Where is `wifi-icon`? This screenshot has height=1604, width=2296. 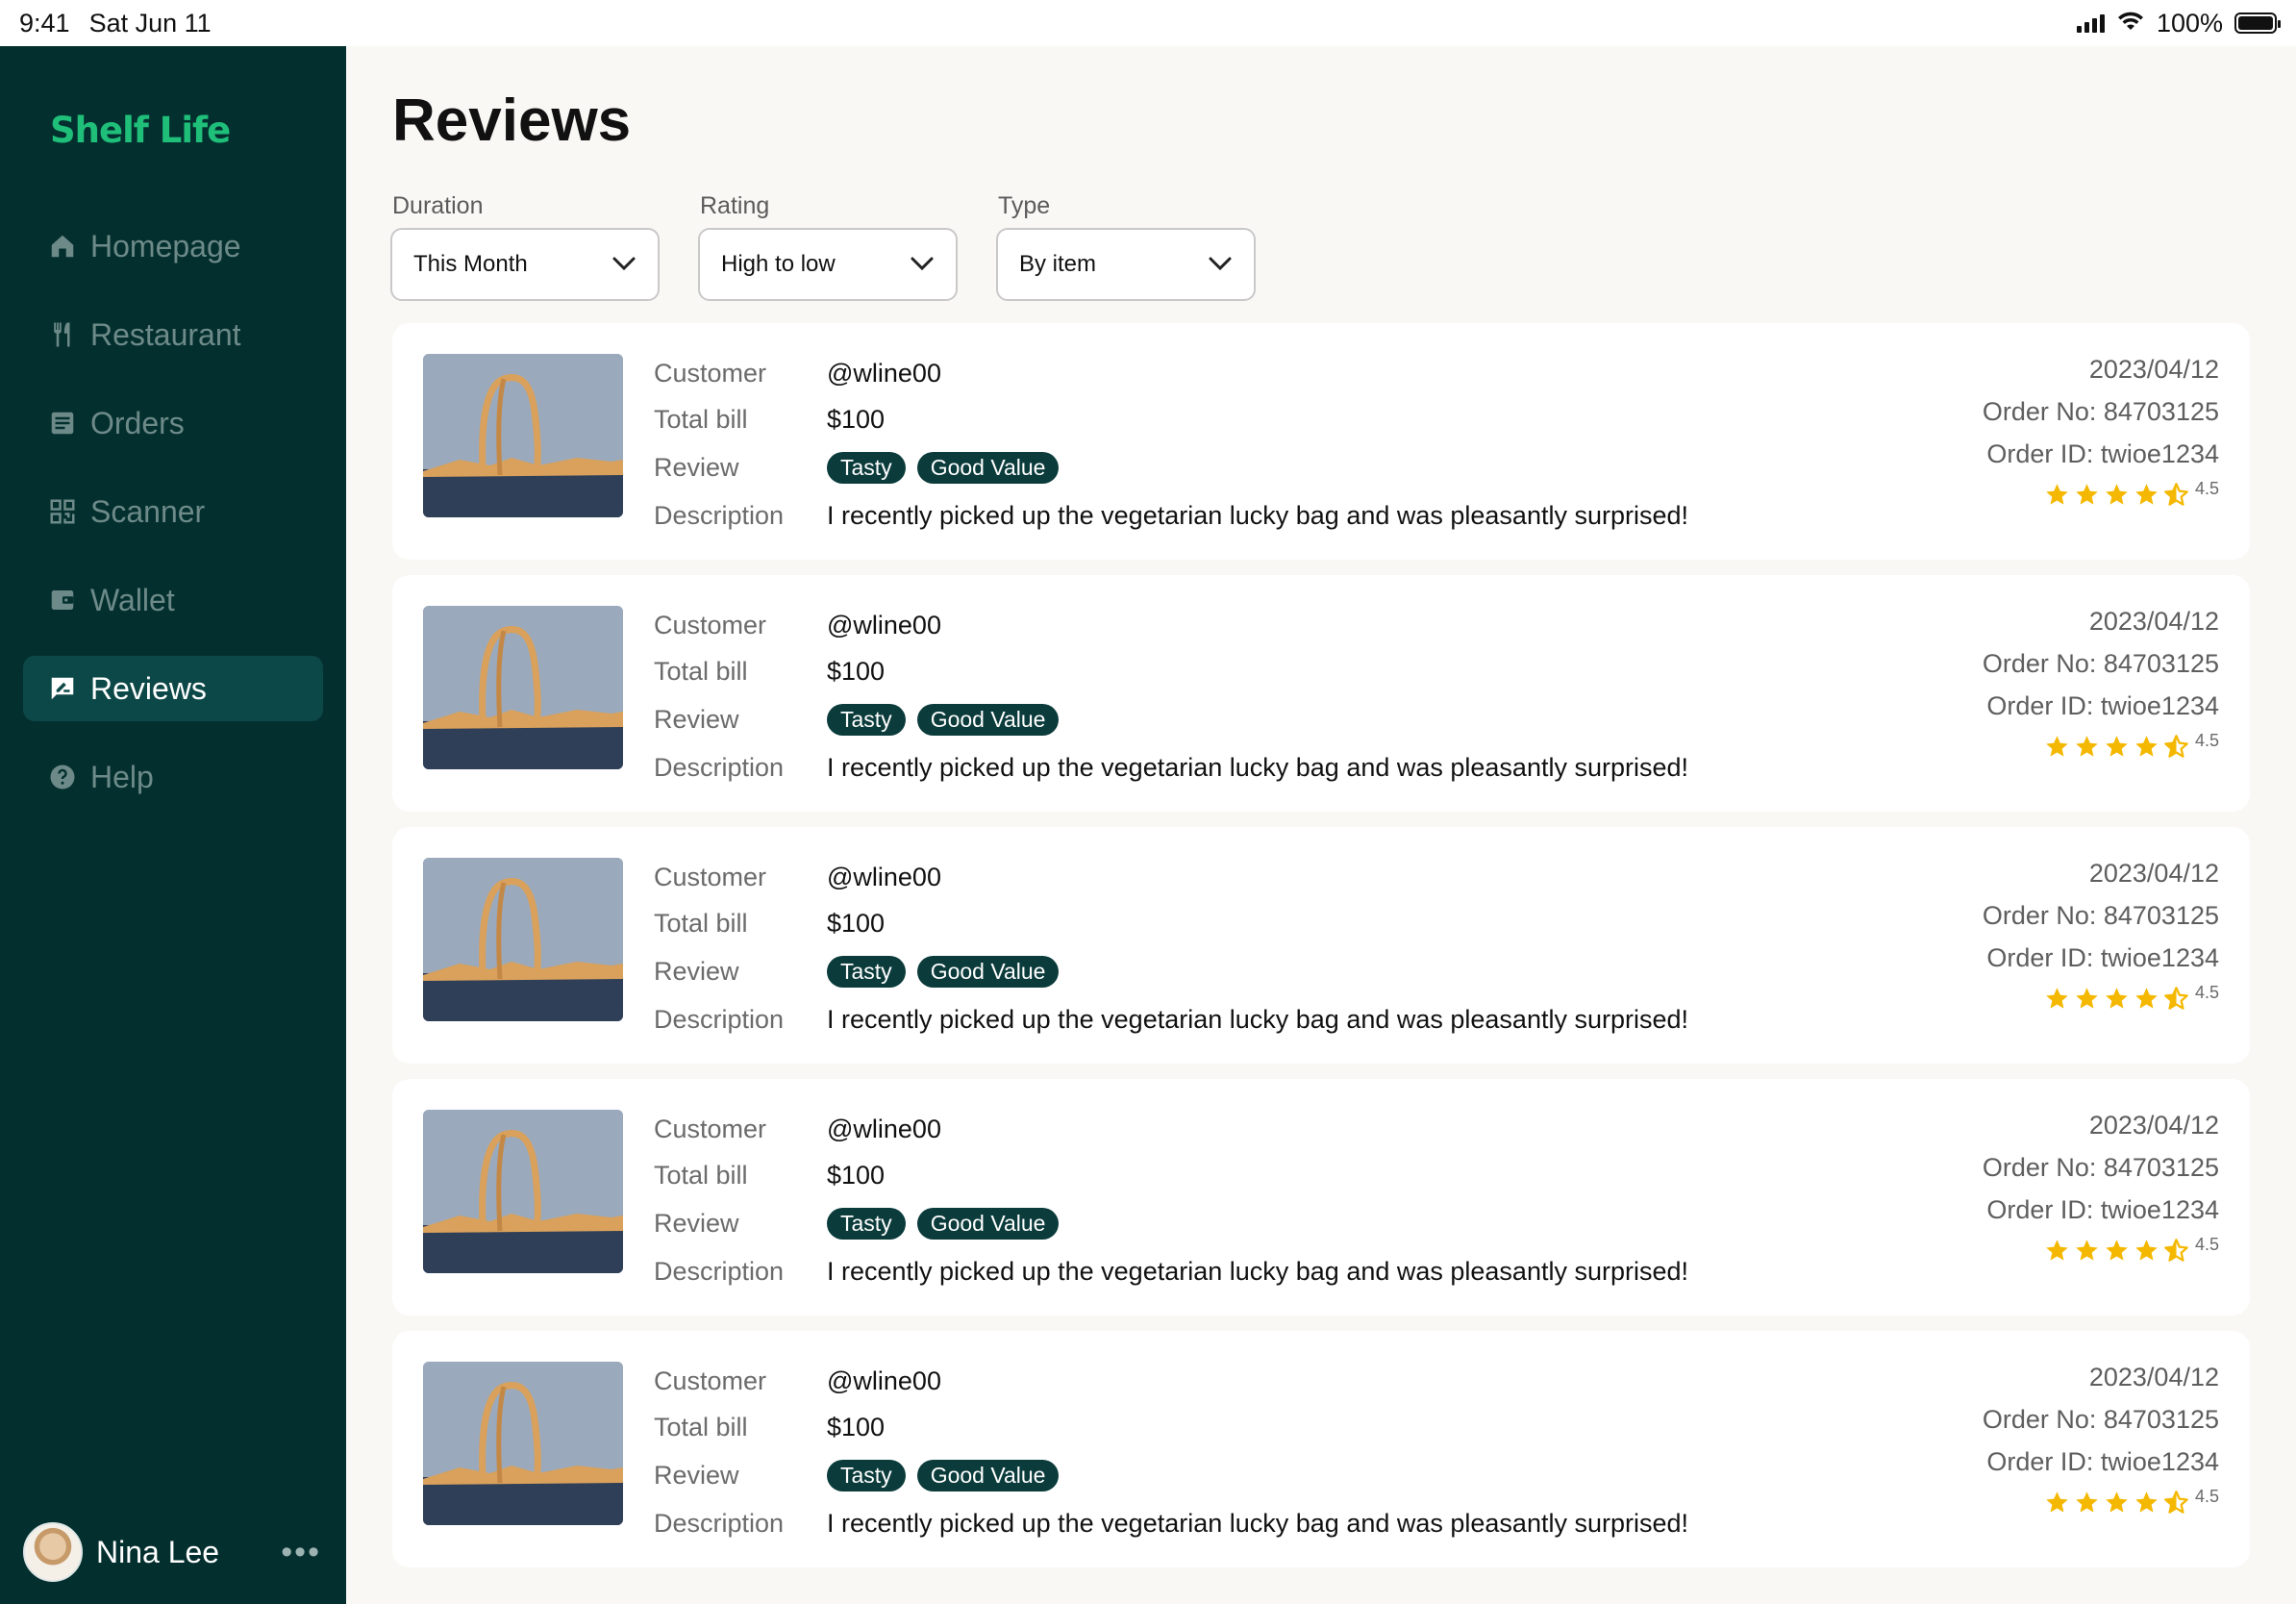 wifi-icon is located at coordinates (2130, 23).